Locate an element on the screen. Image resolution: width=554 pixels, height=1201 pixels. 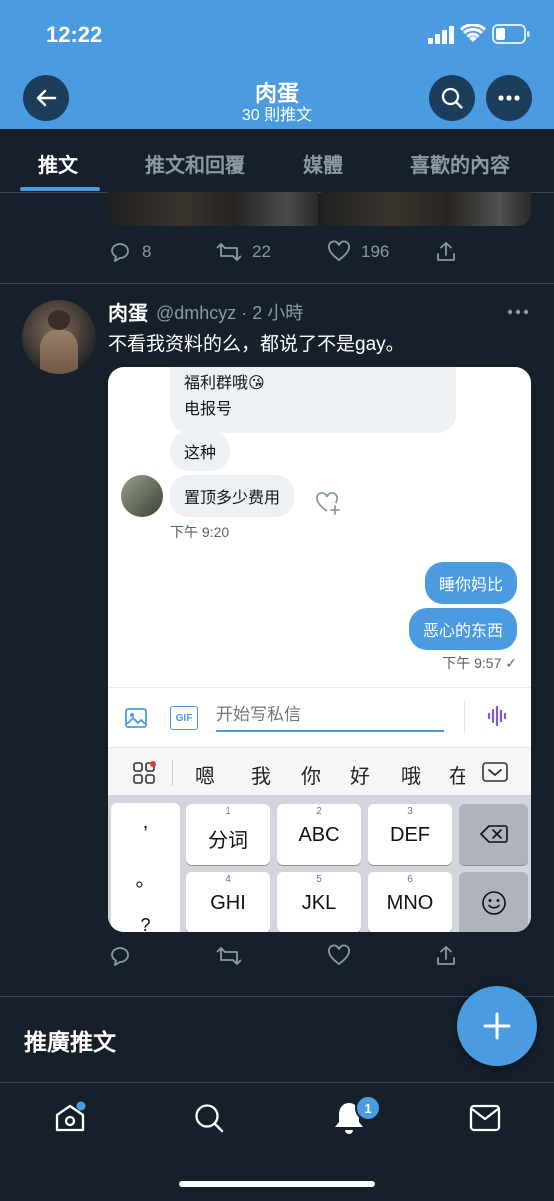
retweet-button: 22 is located at coordinates (243, 252).